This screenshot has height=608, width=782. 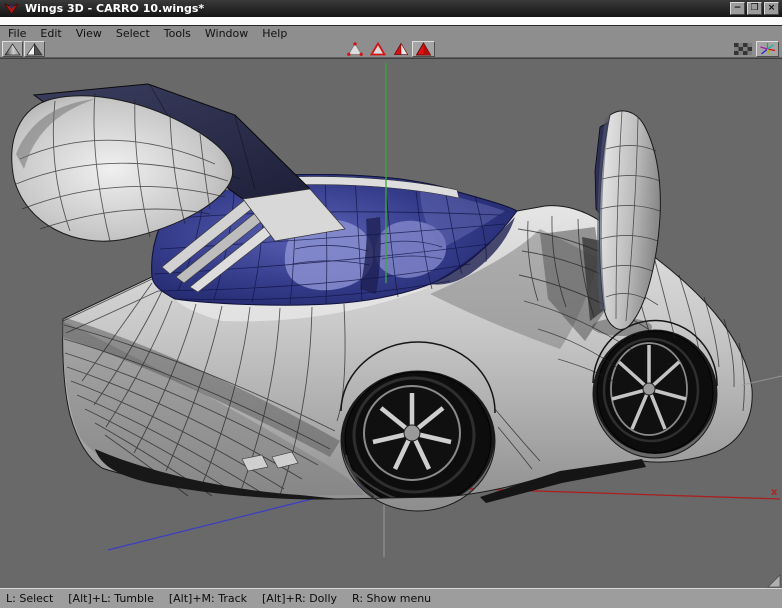 I want to click on toolbar, so click(x=391, y=49).